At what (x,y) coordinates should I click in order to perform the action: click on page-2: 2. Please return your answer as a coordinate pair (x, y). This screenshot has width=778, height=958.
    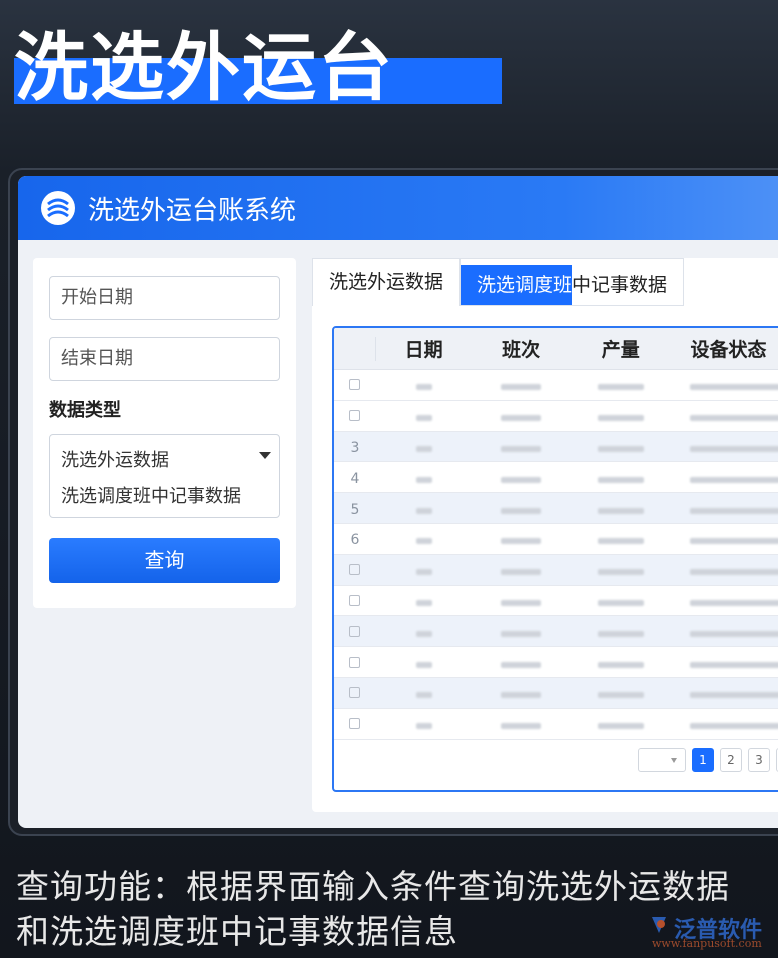
    Looking at the image, I should click on (731, 760).